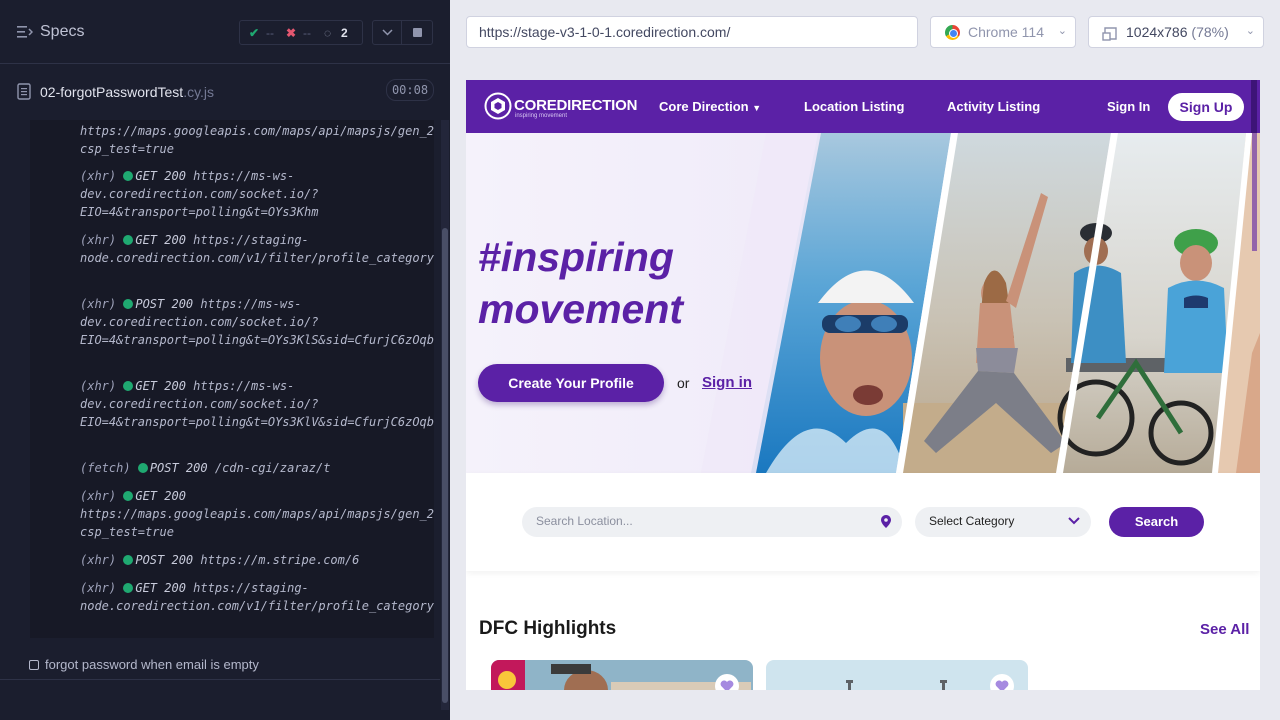 This screenshot has width=1280, height=720. What do you see at coordinates (498, 106) in the screenshot?
I see `logo-mark-icon` at bounding box center [498, 106].